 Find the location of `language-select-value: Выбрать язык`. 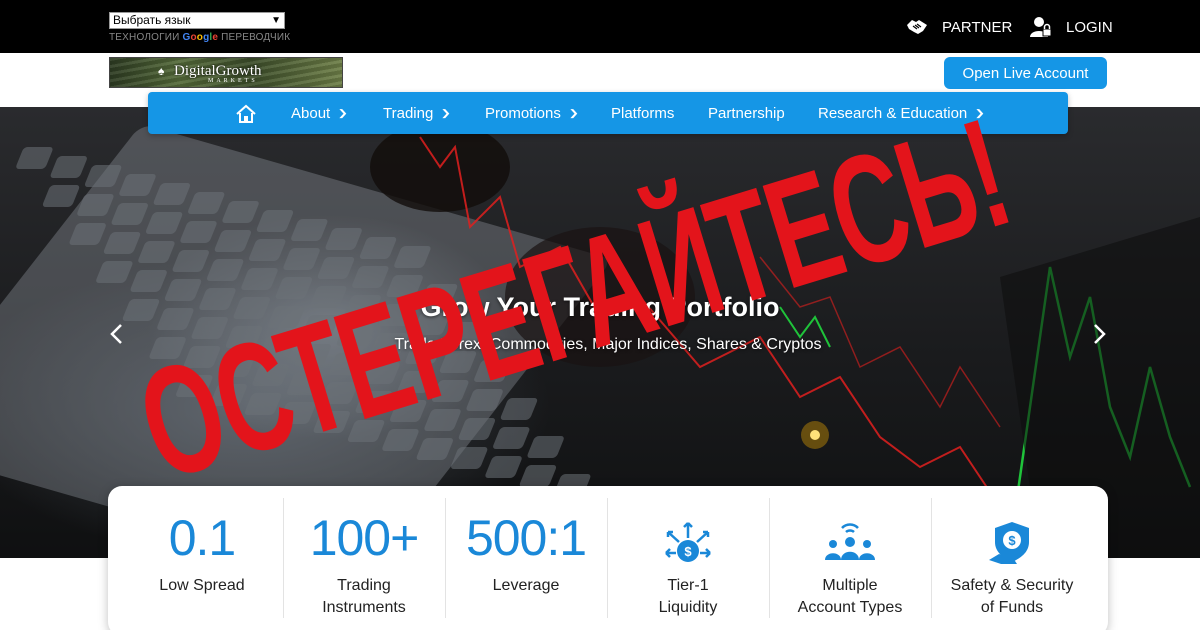

language-select-value: Выбрать язык is located at coordinates (152, 20).